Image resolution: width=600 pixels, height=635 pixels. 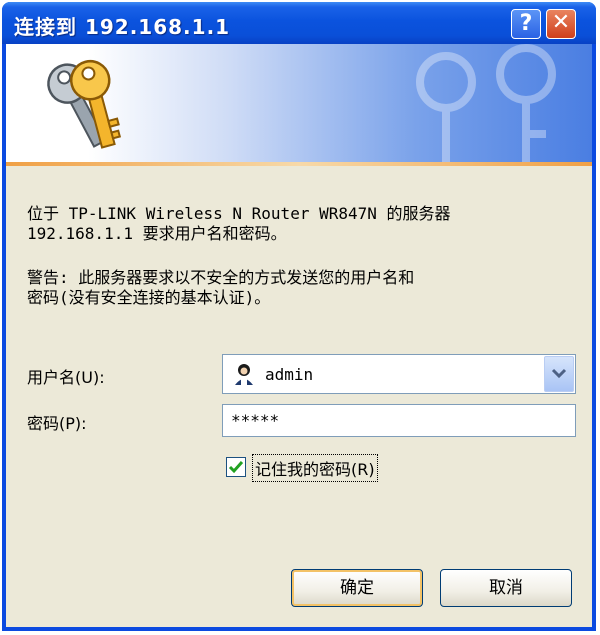 What do you see at coordinates (239, 213) in the screenshot?
I see `server-message-line1: 位于 TP-LINK Wireless N Router WR847N 的服务器` at bounding box center [239, 213].